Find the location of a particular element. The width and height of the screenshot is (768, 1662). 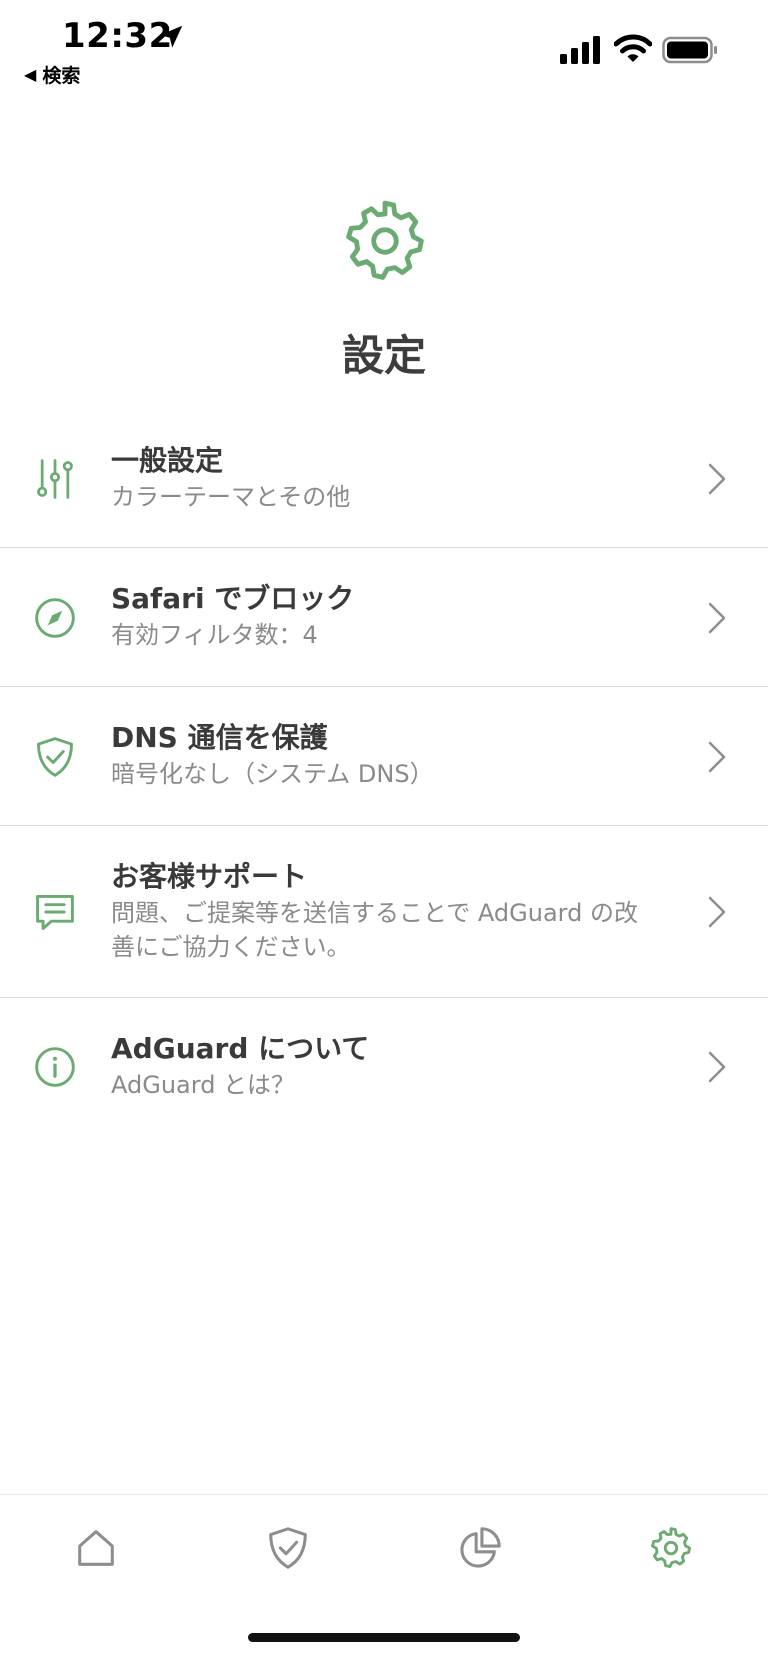

cellular-signal-icon is located at coordinates (580, 50).